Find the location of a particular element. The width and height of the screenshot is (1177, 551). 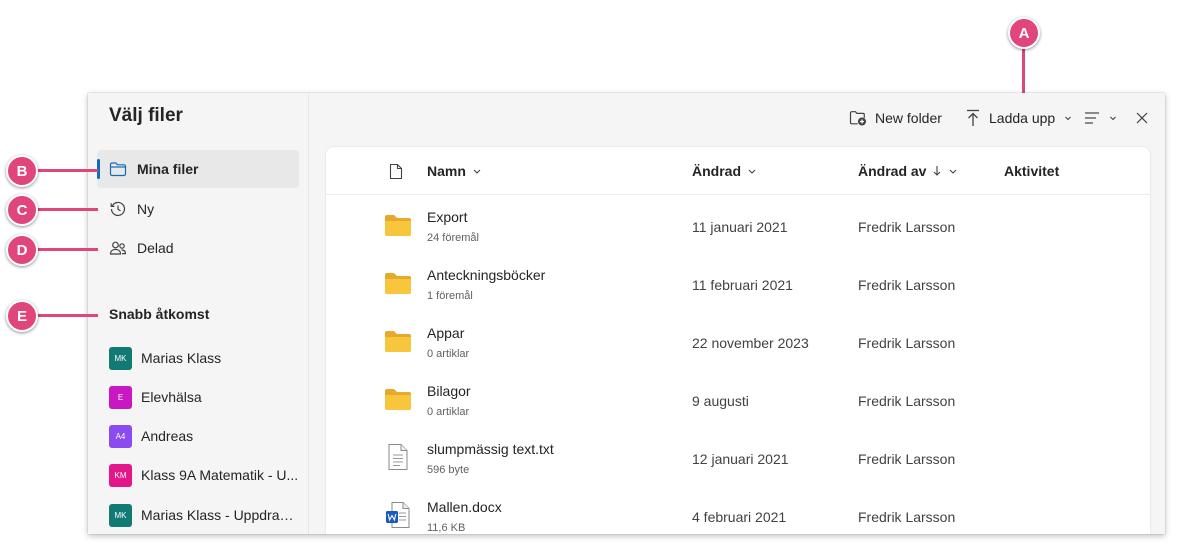

callout-c-line is located at coordinates (67, 209).